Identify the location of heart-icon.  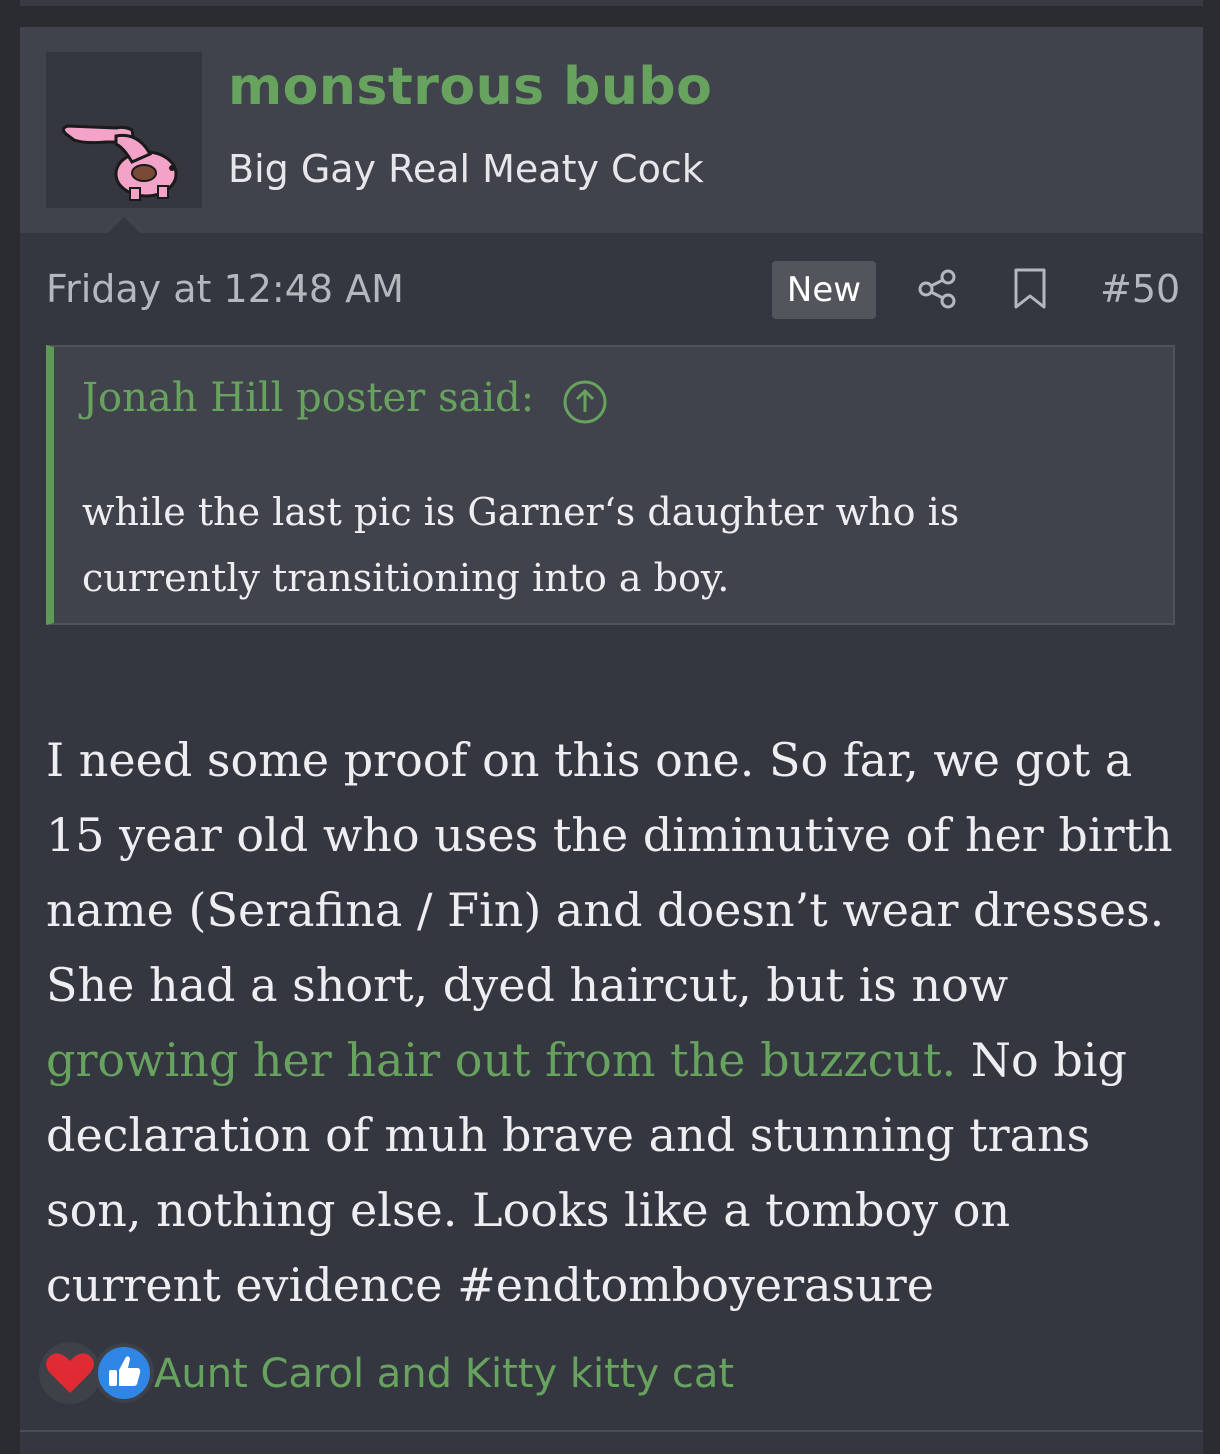
(70, 1375).